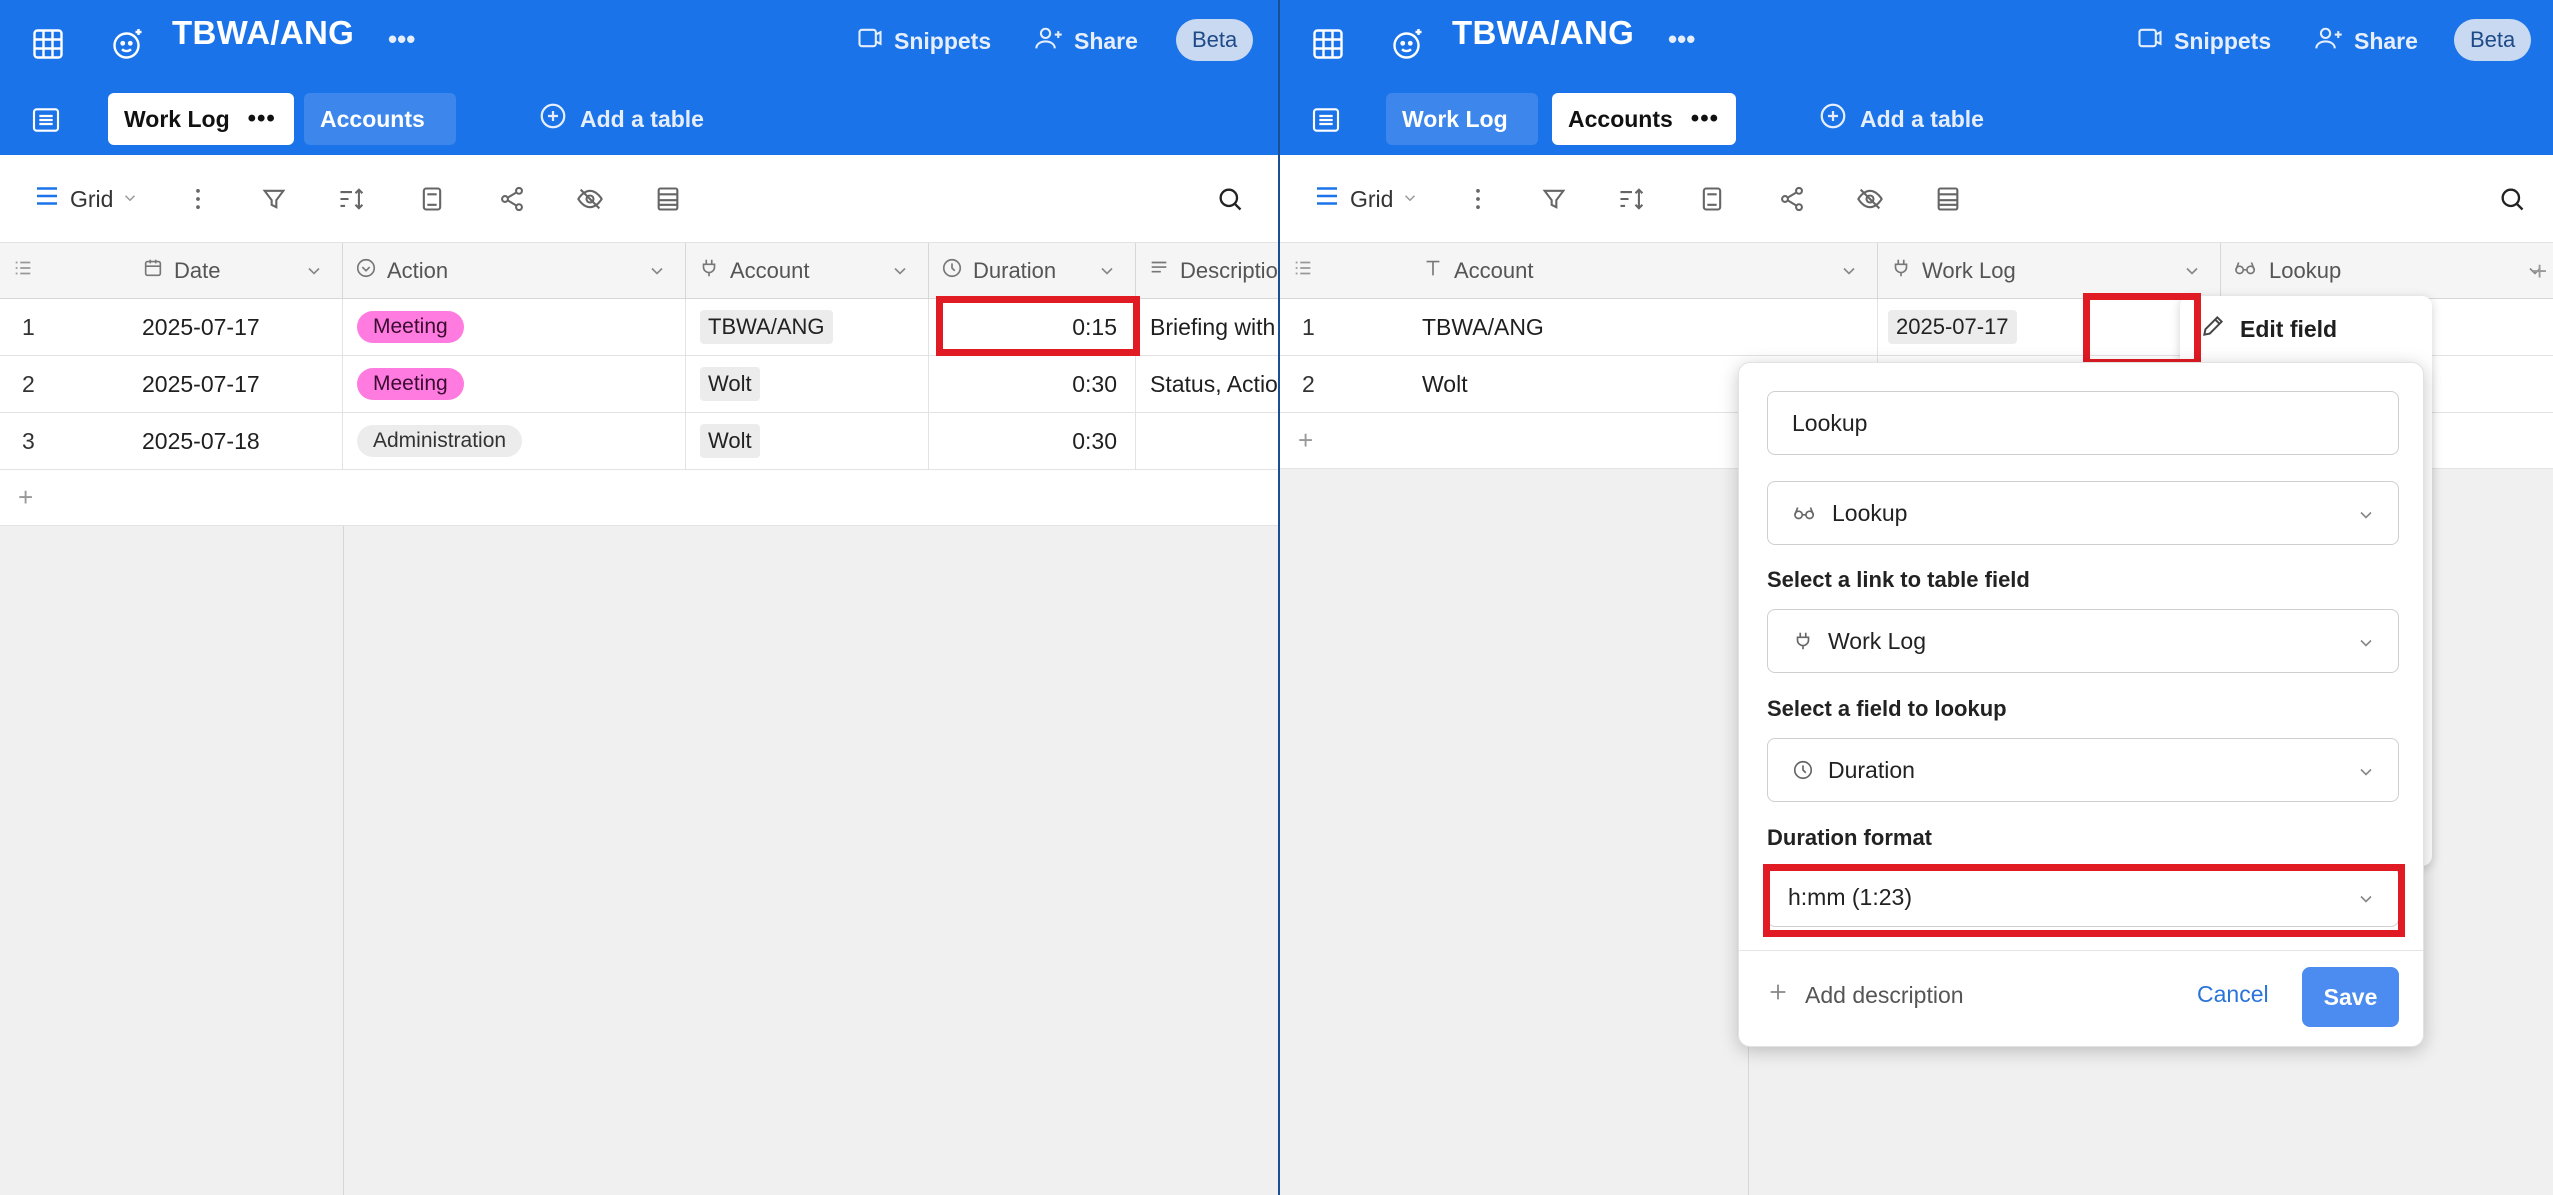 Image resolution: width=2553 pixels, height=1195 pixels. What do you see at coordinates (263, 32) in the screenshot?
I see `base-title: TBWA/ANG` at bounding box center [263, 32].